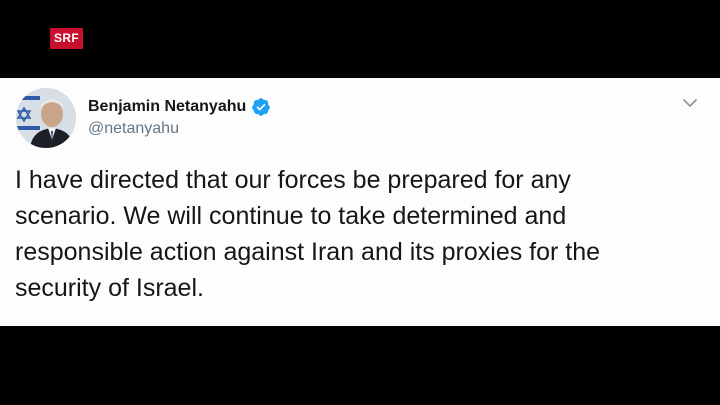 Image resolution: width=720 pixels, height=405 pixels. I want to click on tweet-text-line: security of Israel., so click(109, 288).